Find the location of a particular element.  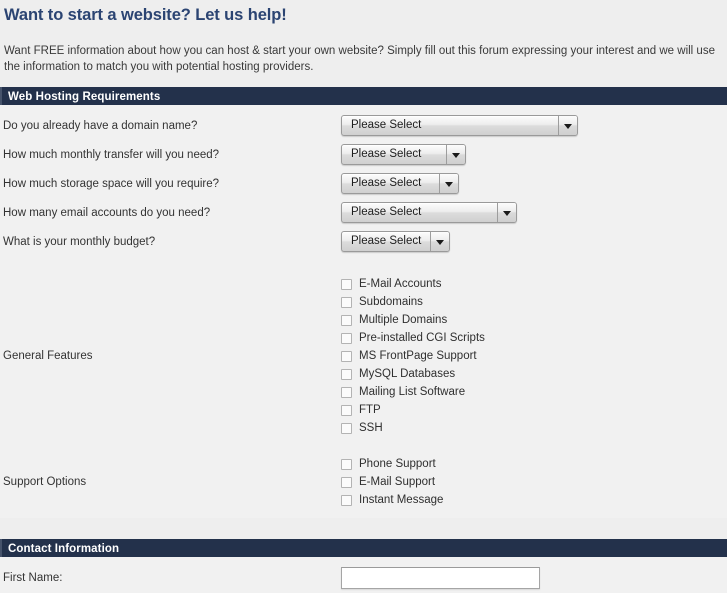

checkbox-label: Subdomains is located at coordinates (391, 301).